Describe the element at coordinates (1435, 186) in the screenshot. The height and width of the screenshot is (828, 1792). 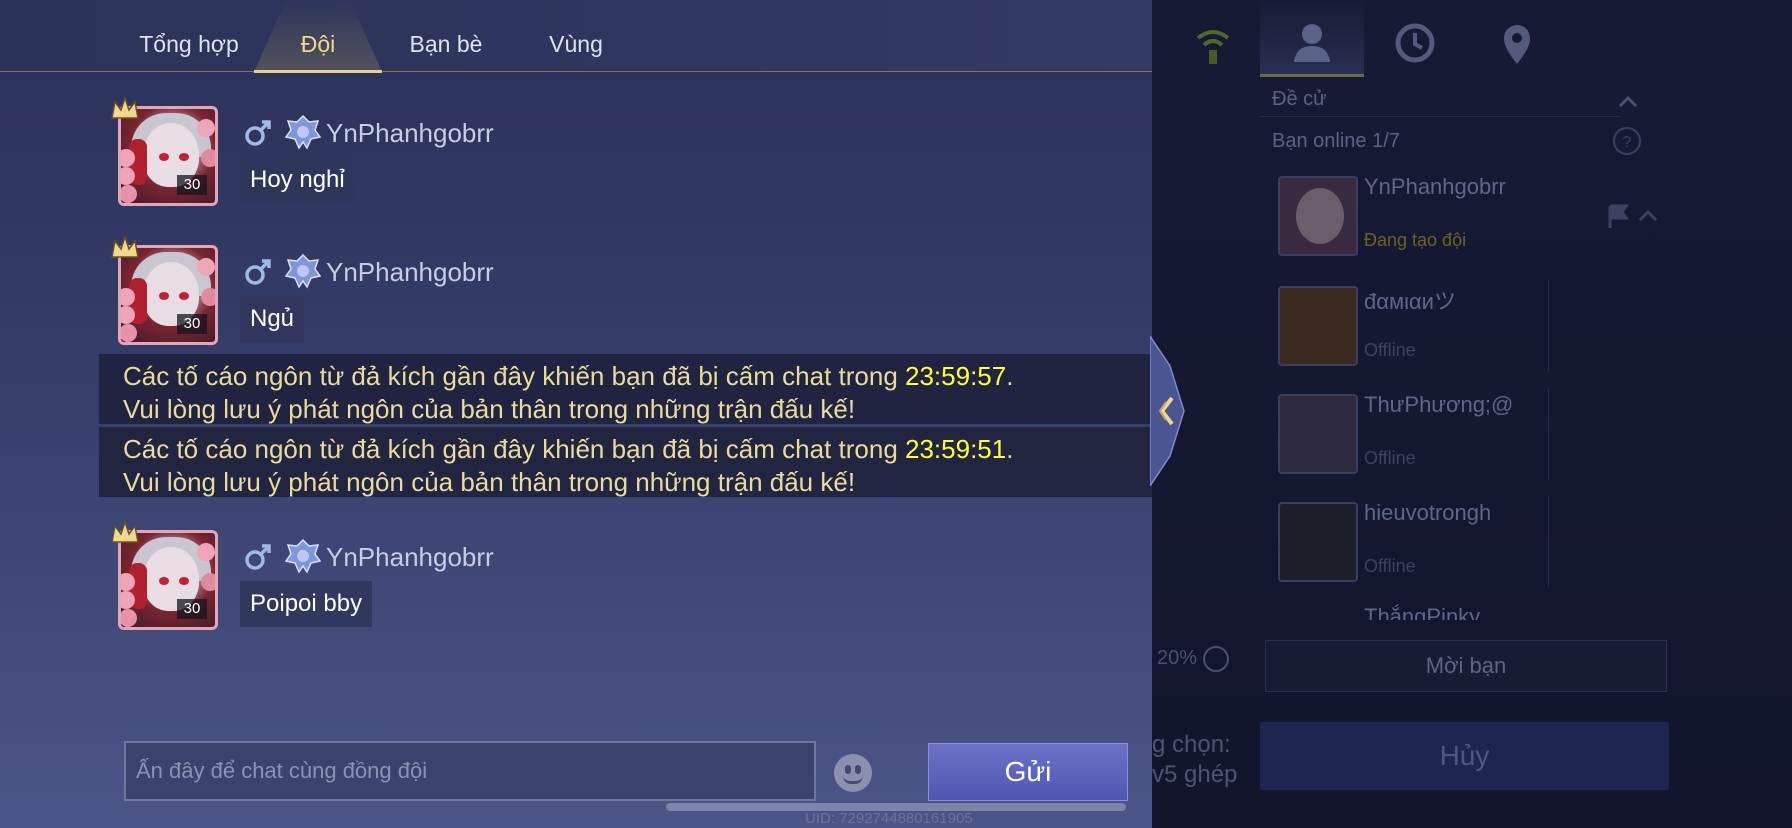
I see `friend-name: YnPhanhgobrr` at that location.